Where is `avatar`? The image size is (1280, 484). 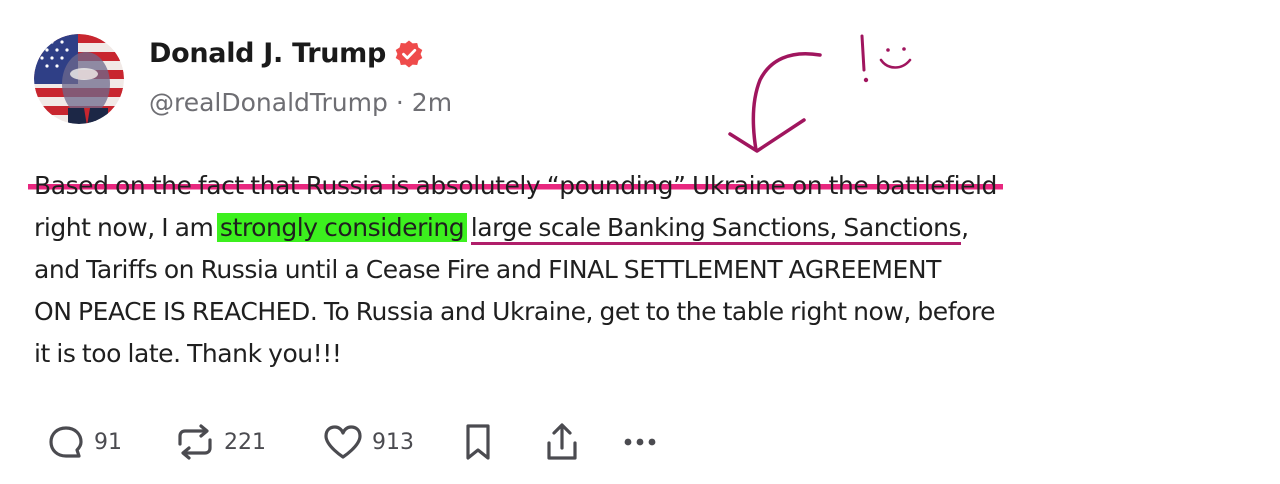 avatar is located at coordinates (79, 79).